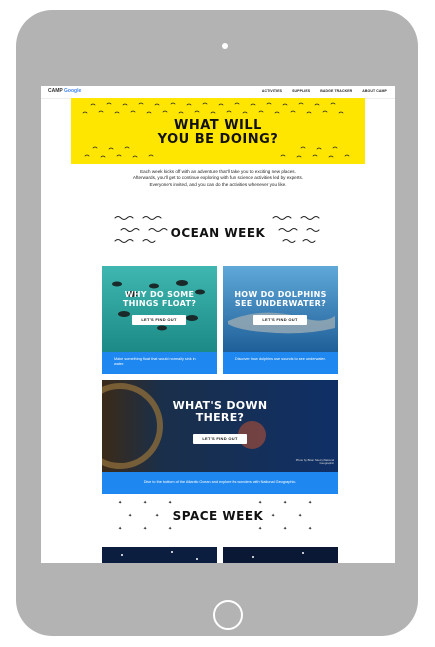 The width and height of the screenshot is (435, 647). What do you see at coordinates (220, 411) in the screenshot?
I see `card-title: WHAT'S DOWN THERE?` at bounding box center [220, 411].